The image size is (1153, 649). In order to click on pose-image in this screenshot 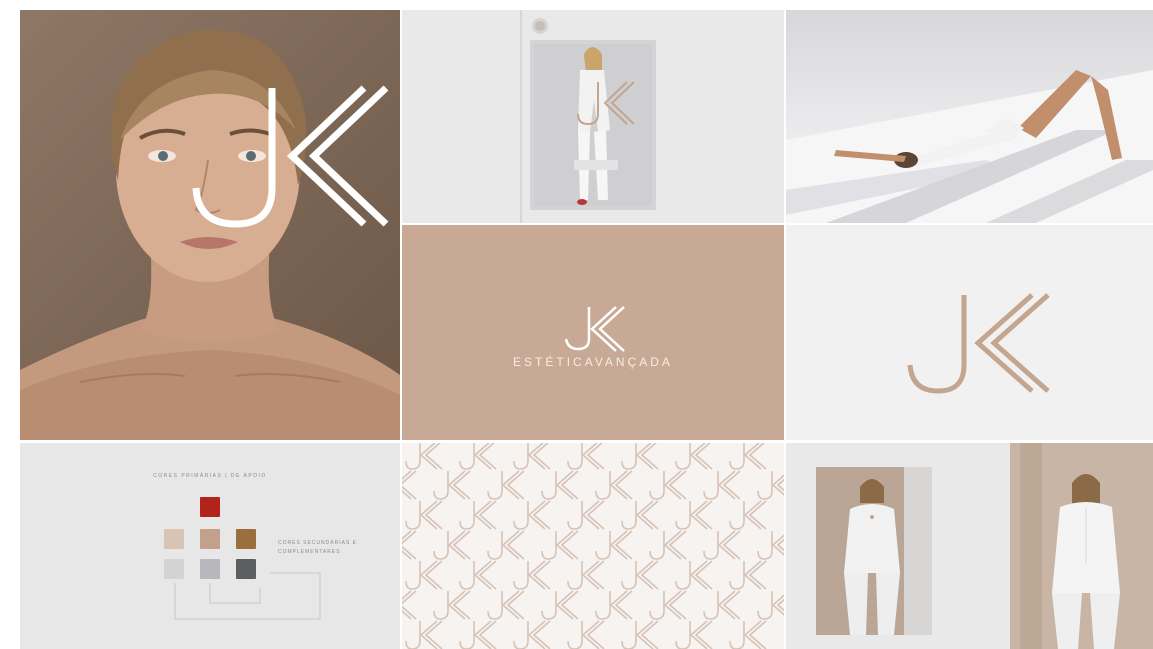, I will do `click(969, 146)`.